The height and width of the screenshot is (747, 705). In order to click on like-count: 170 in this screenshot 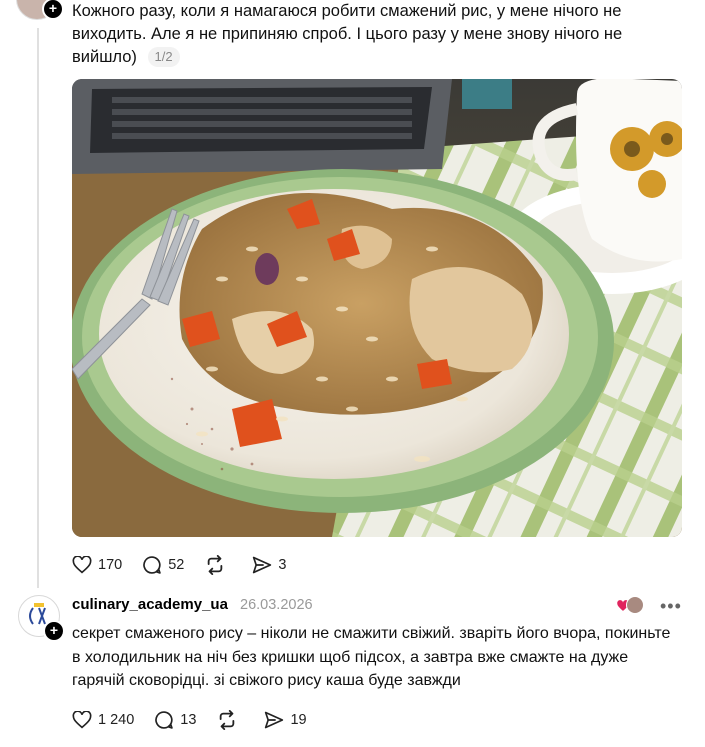, I will do `click(110, 565)`.